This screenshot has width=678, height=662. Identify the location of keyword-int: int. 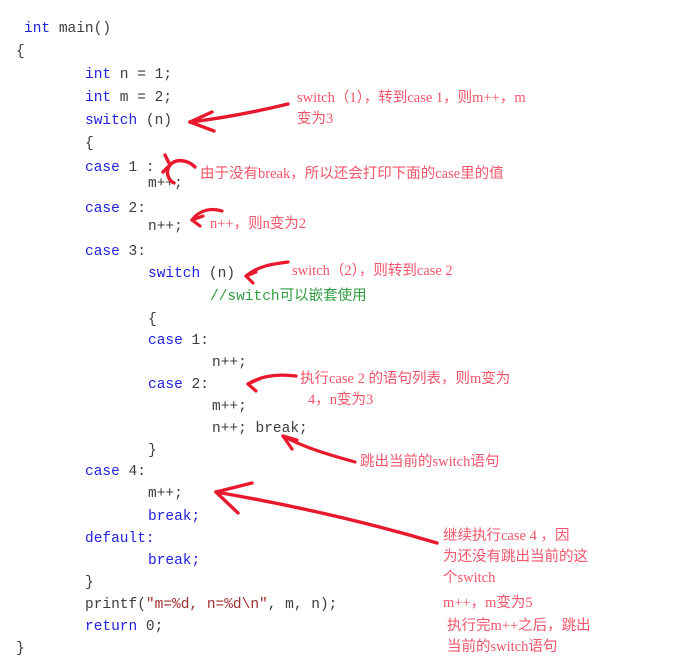
(37, 29).